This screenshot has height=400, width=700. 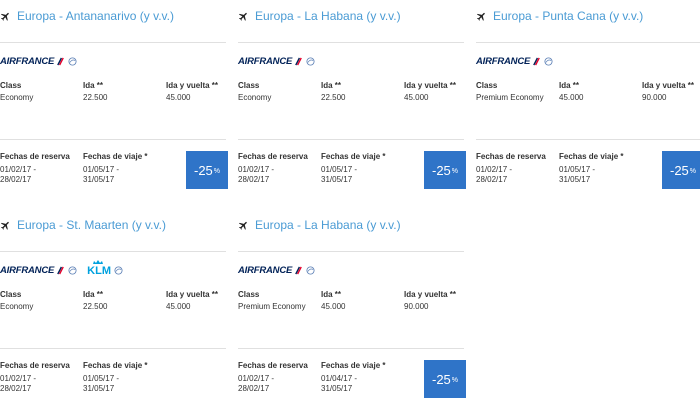 I want to click on route-link: Europa - Punta Cana (y v.v.), so click(x=559, y=16).